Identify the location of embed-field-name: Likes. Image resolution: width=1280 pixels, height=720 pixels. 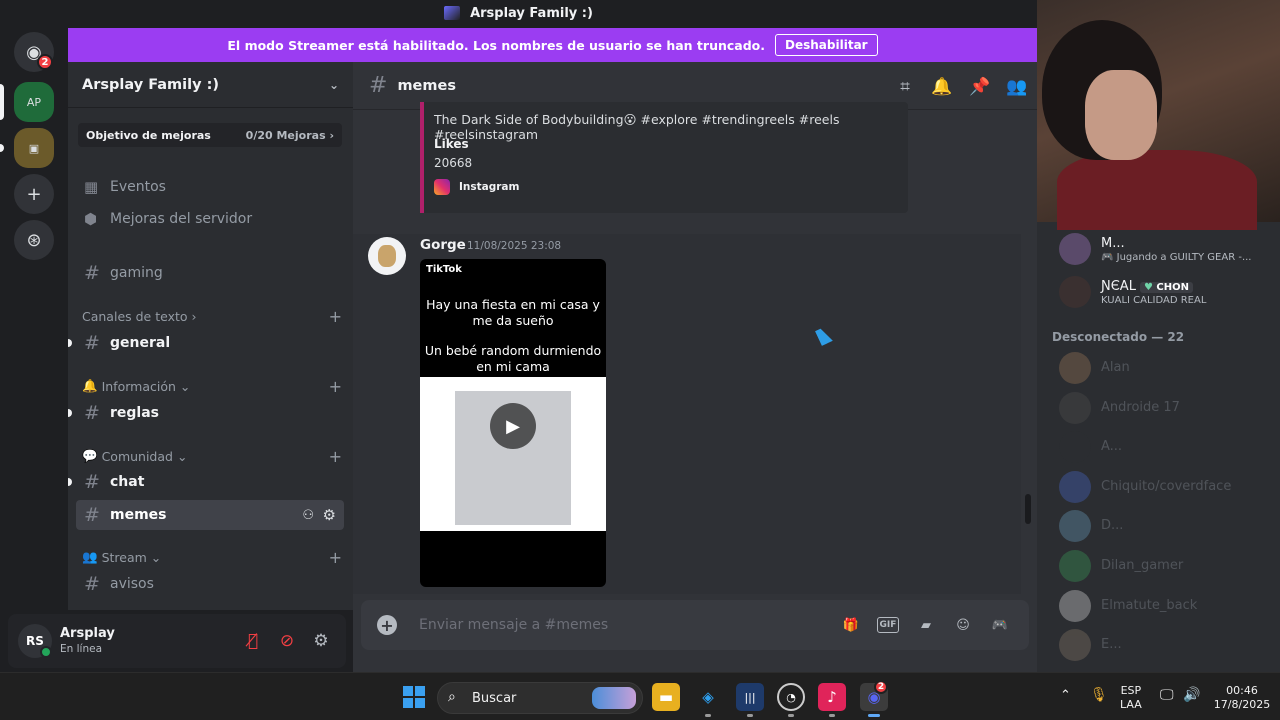
(451, 144).